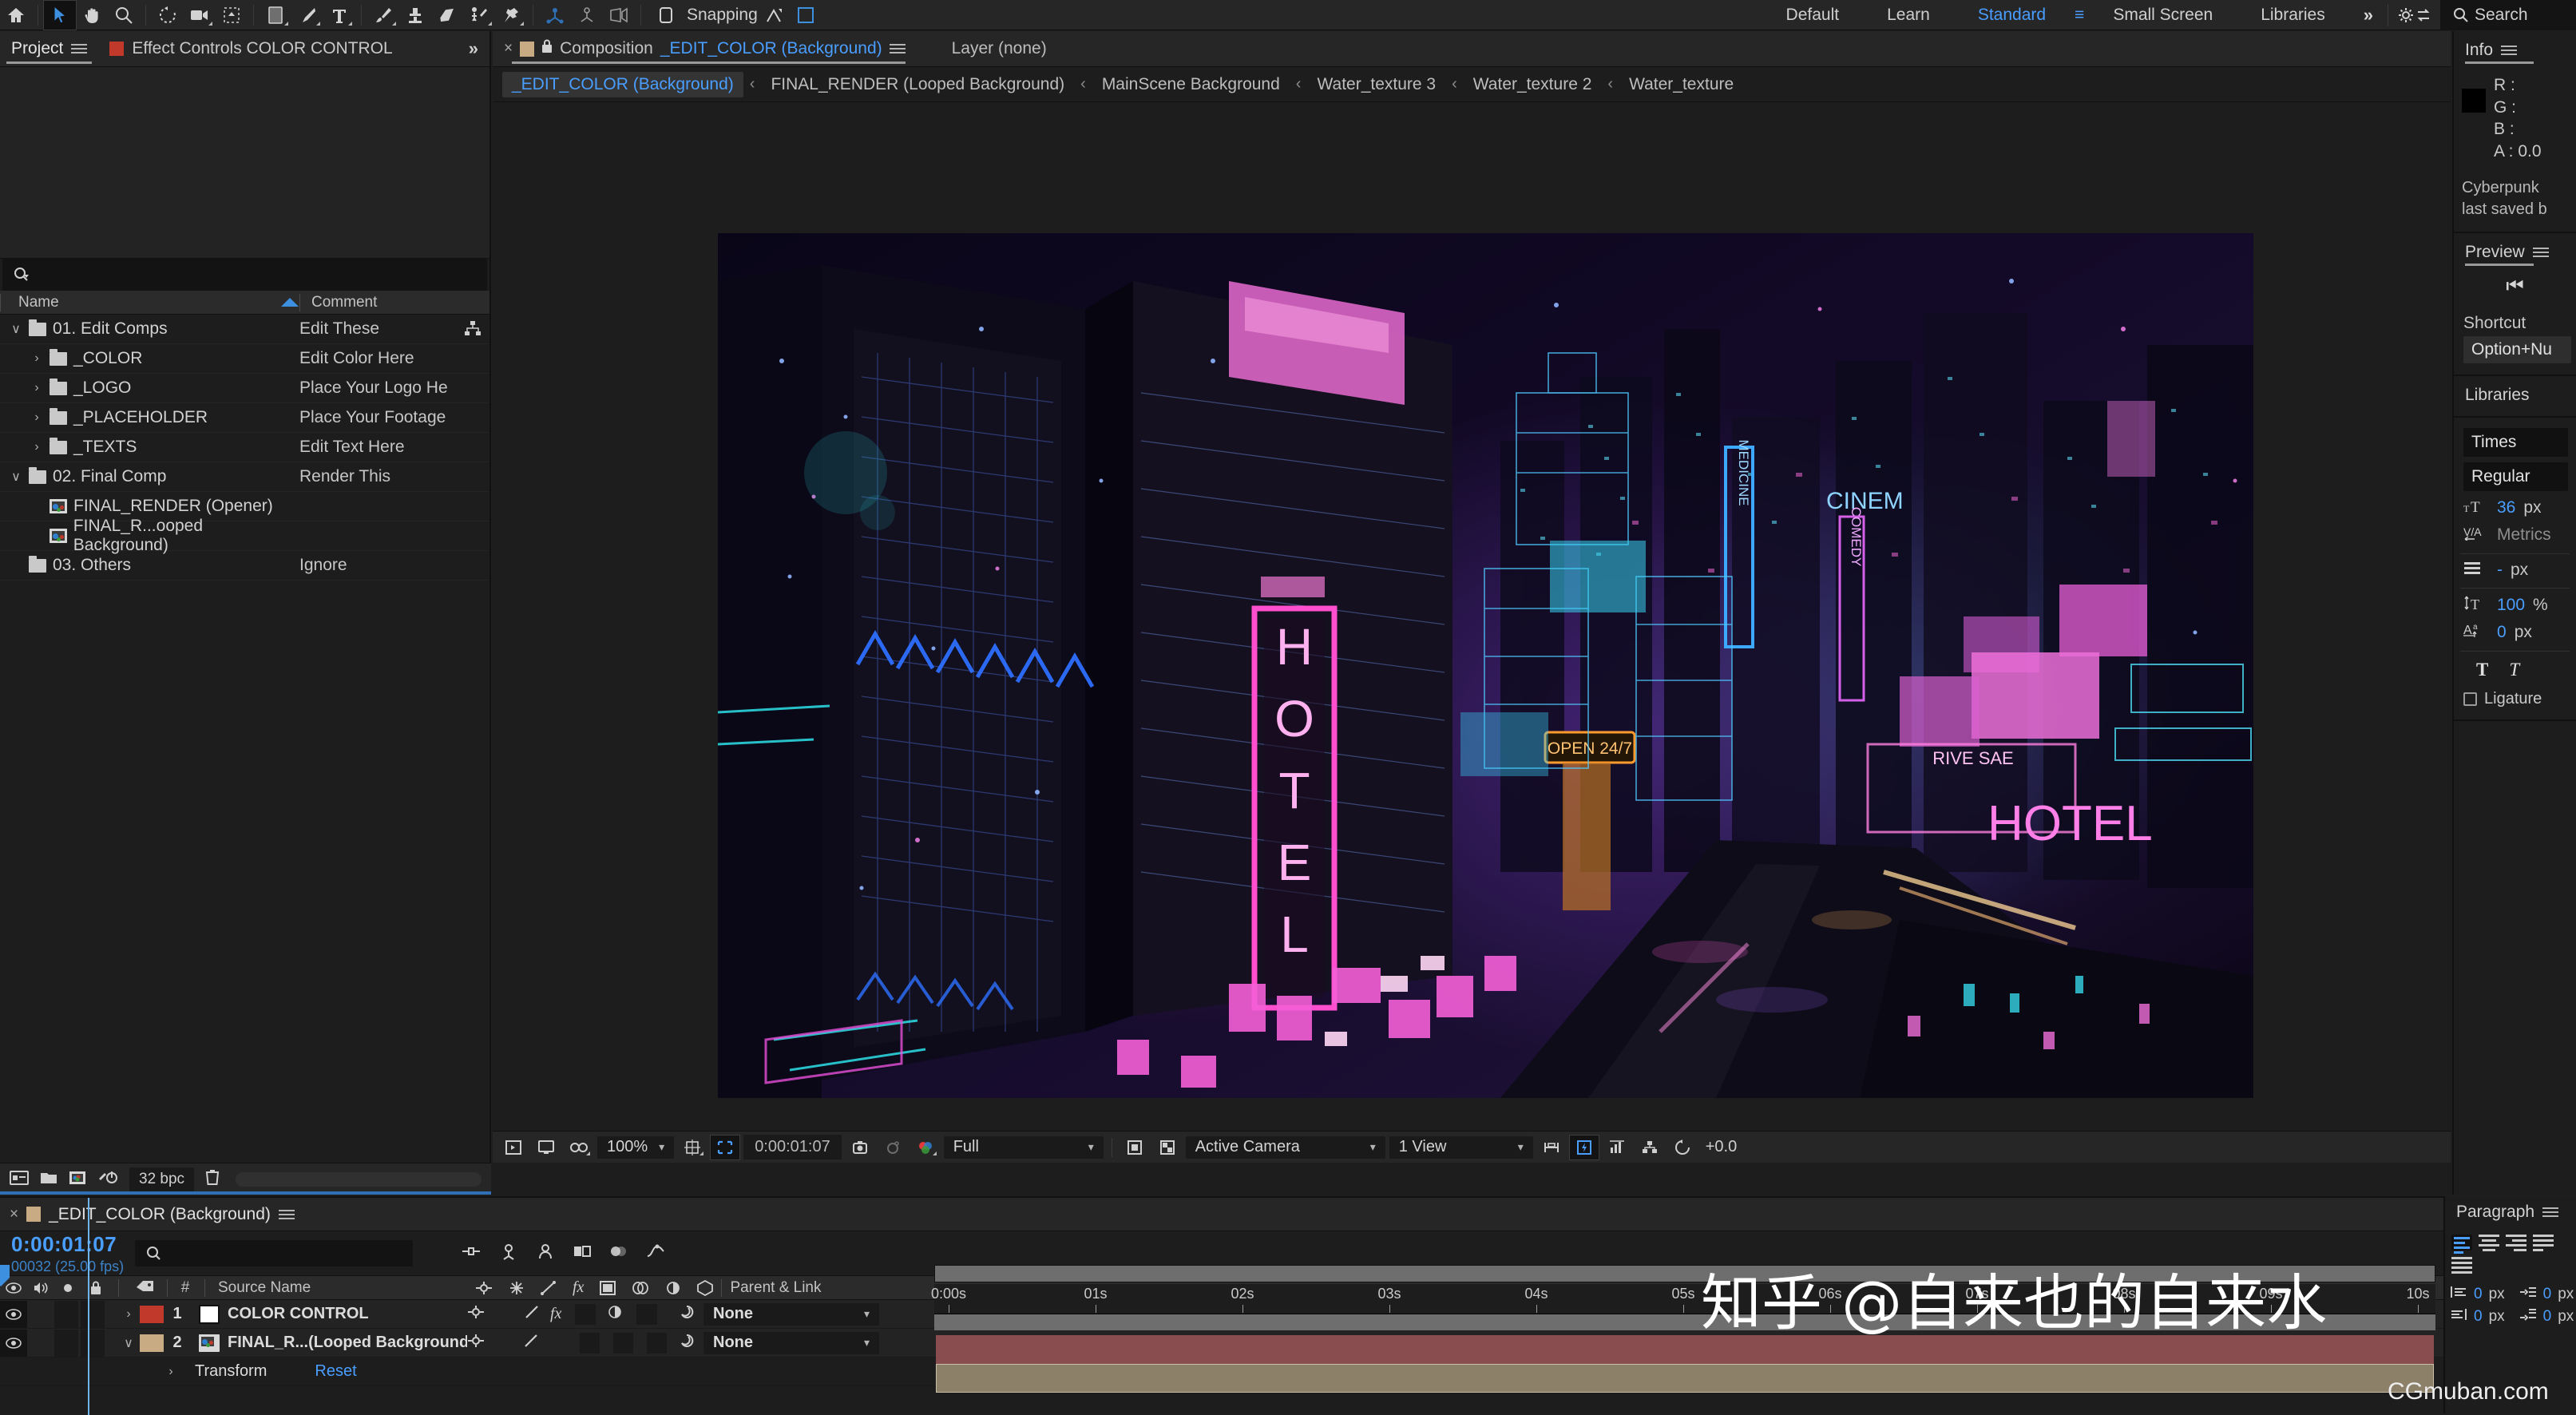 This screenshot has height=1415, width=2576. Describe the element at coordinates (555, 1314) in the screenshot. I see `layer-effects-toggle: fx` at that location.